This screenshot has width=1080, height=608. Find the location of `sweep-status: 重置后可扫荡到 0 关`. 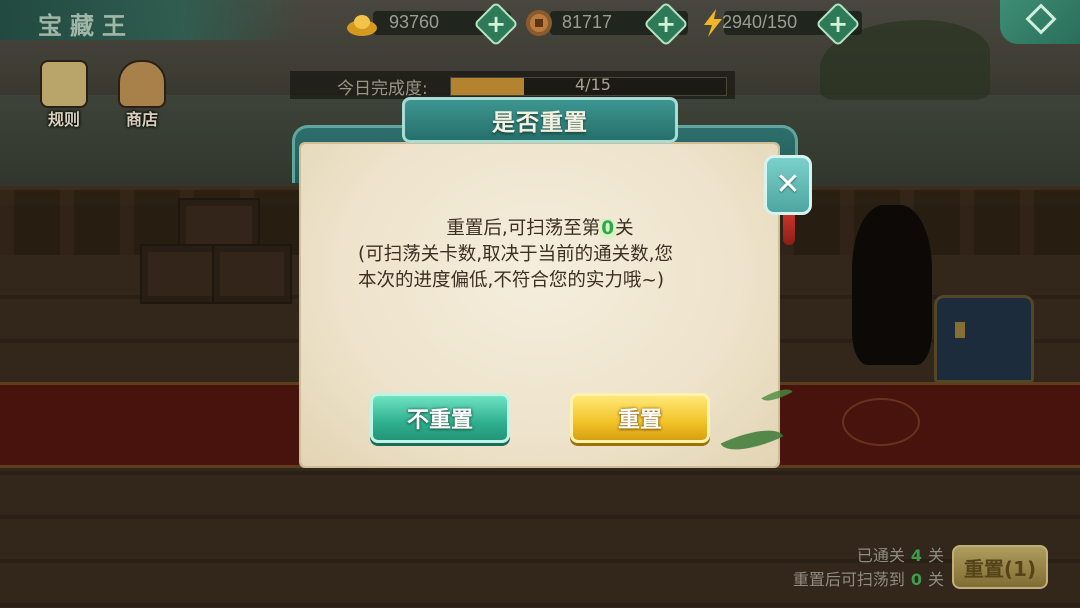

sweep-status: 重置后可扫荡到 0 关 is located at coordinates (852, 578).